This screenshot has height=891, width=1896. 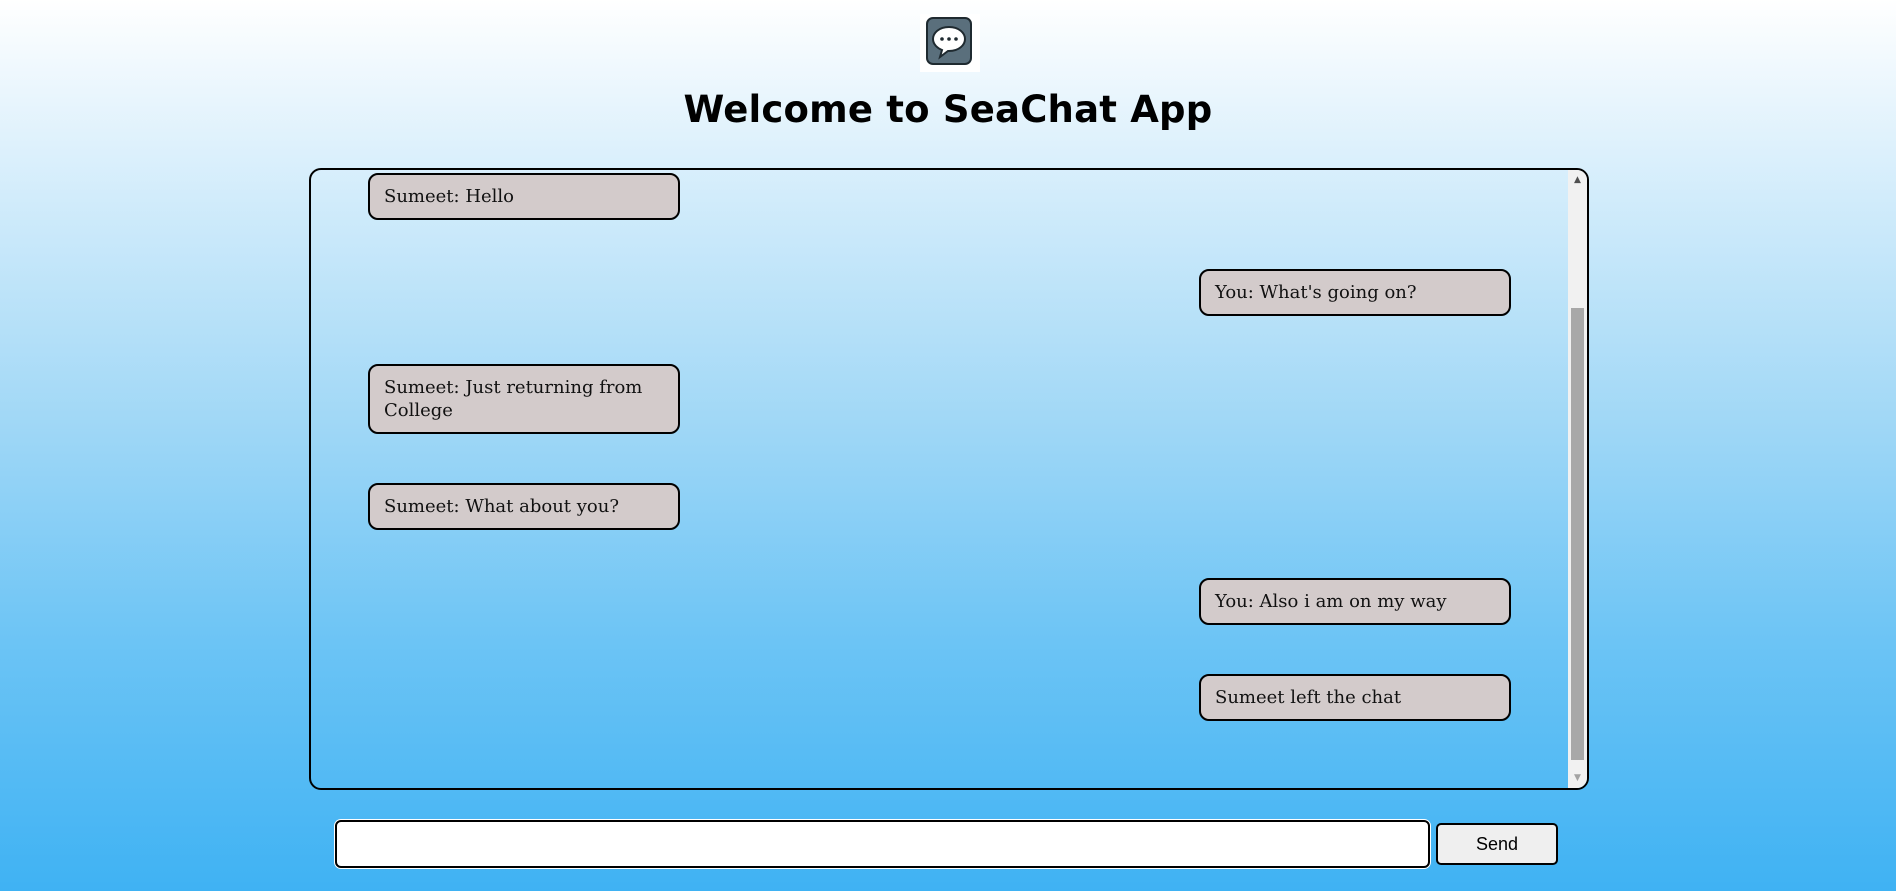 What do you see at coordinates (882, 844) in the screenshot?
I see `message-input` at bounding box center [882, 844].